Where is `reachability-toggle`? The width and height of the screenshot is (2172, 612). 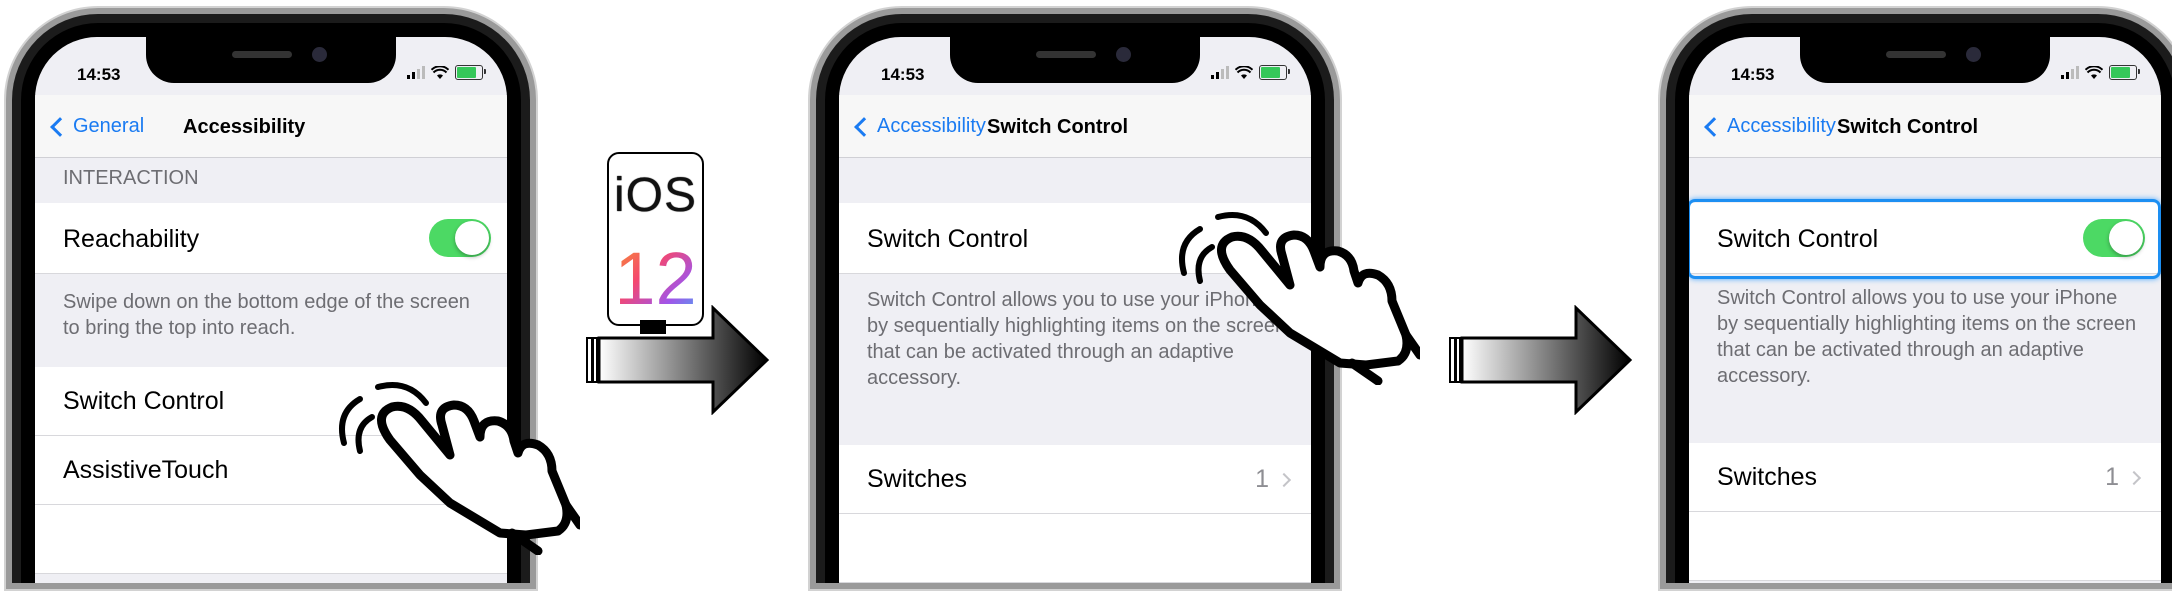 reachability-toggle is located at coordinates (460, 238).